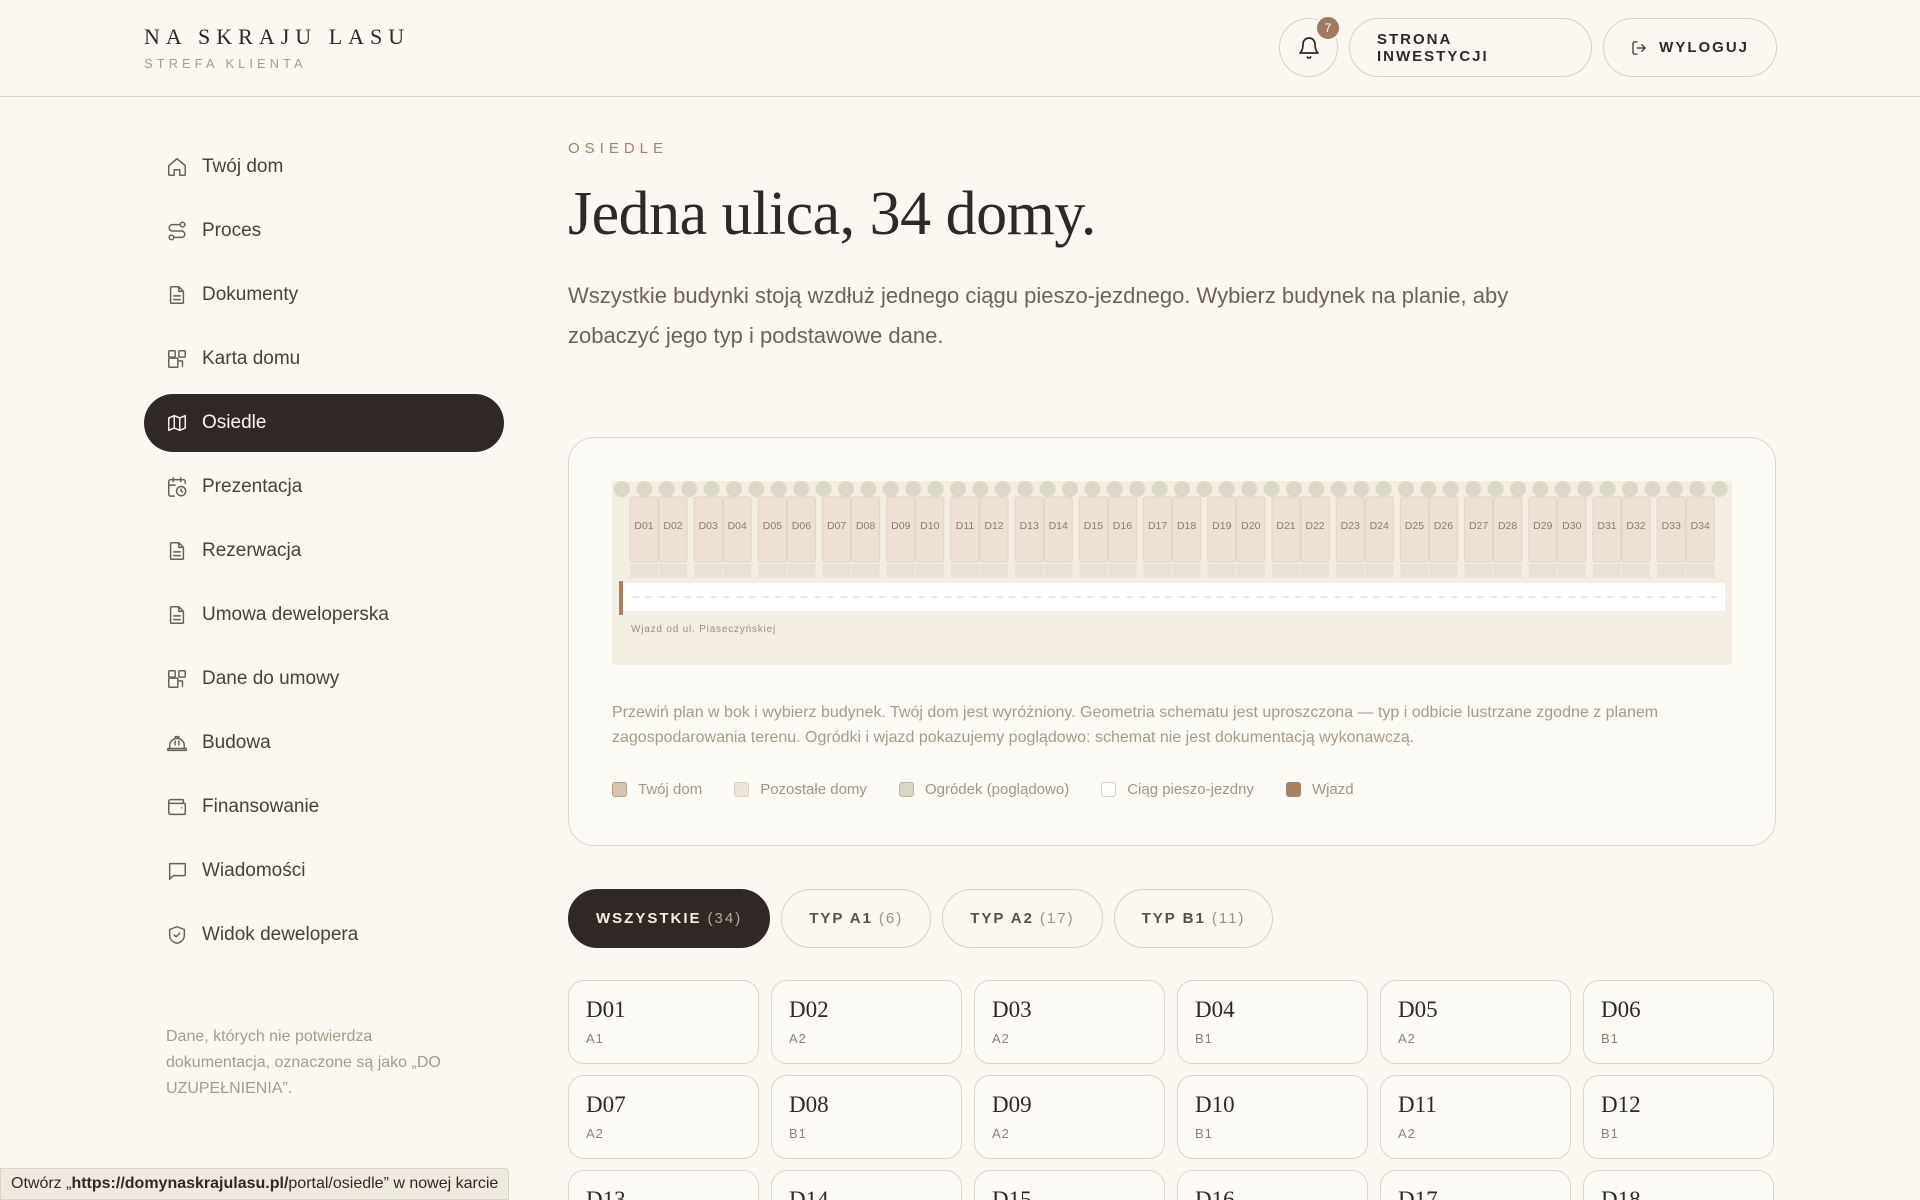 The height and width of the screenshot is (1200, 1920). I want to click on notifications-button: 7, so click(1310, 46).